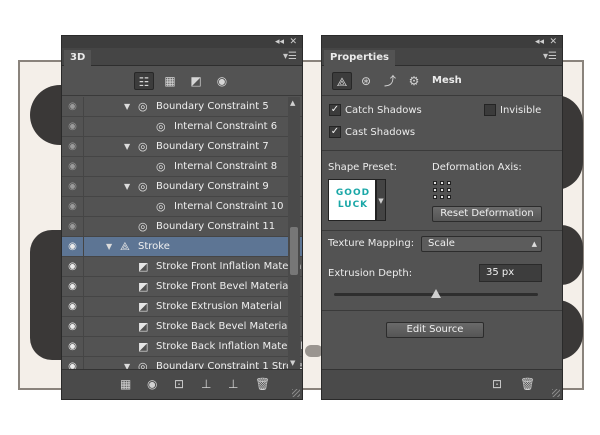  What do you see at coordinates (182, 287) in the screenshot?
I see `layer-row: ◉ ◩ Stroke Front Bevel Material` at bounding box center [182, 287].